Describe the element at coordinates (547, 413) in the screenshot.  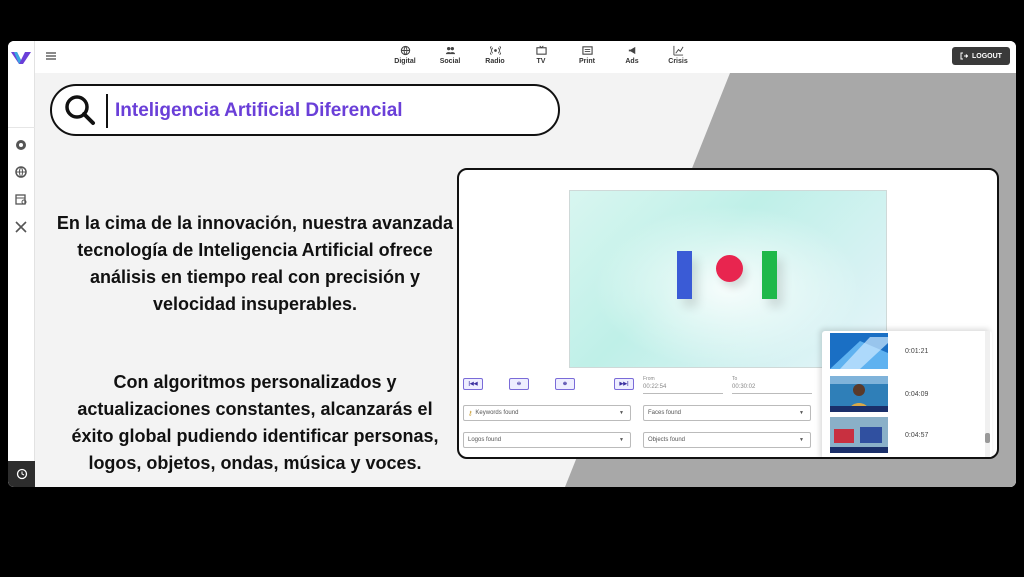
I see `keywords-select: ⚷ Keywords found ▼` at that location.